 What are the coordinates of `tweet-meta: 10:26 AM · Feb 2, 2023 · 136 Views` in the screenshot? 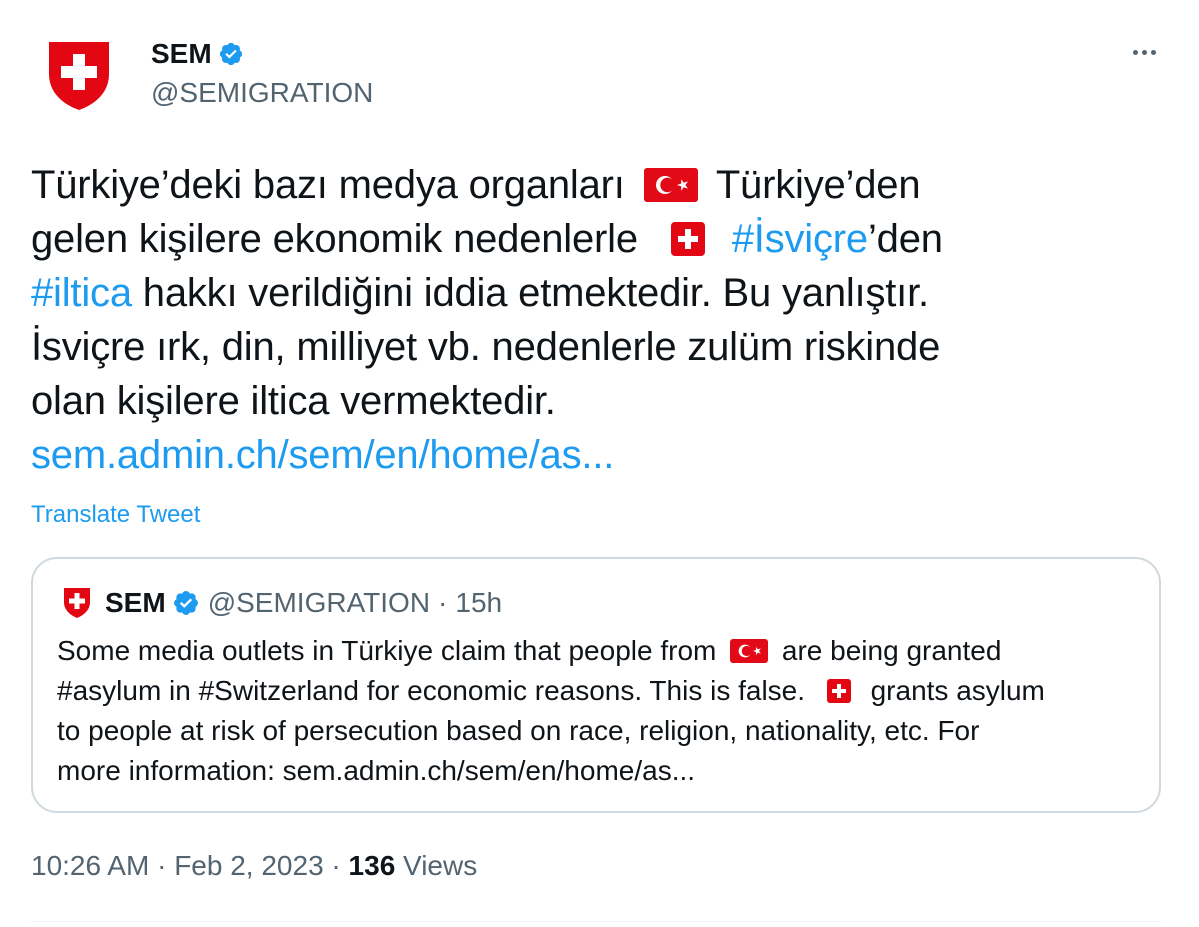 It's located at (254, 866).